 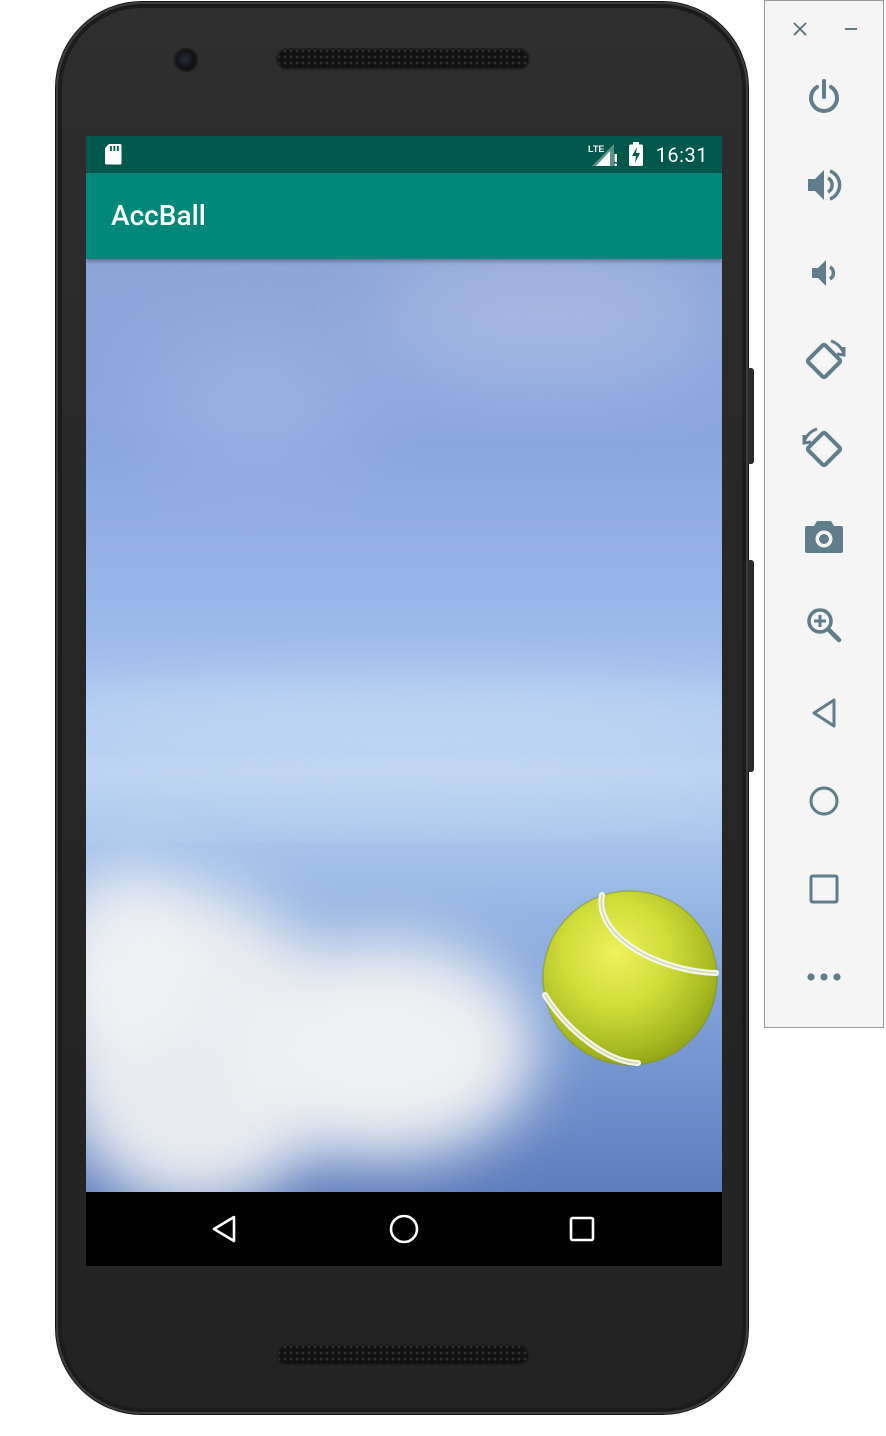 I want to click on close-window-button, so click(x=800, y=29).